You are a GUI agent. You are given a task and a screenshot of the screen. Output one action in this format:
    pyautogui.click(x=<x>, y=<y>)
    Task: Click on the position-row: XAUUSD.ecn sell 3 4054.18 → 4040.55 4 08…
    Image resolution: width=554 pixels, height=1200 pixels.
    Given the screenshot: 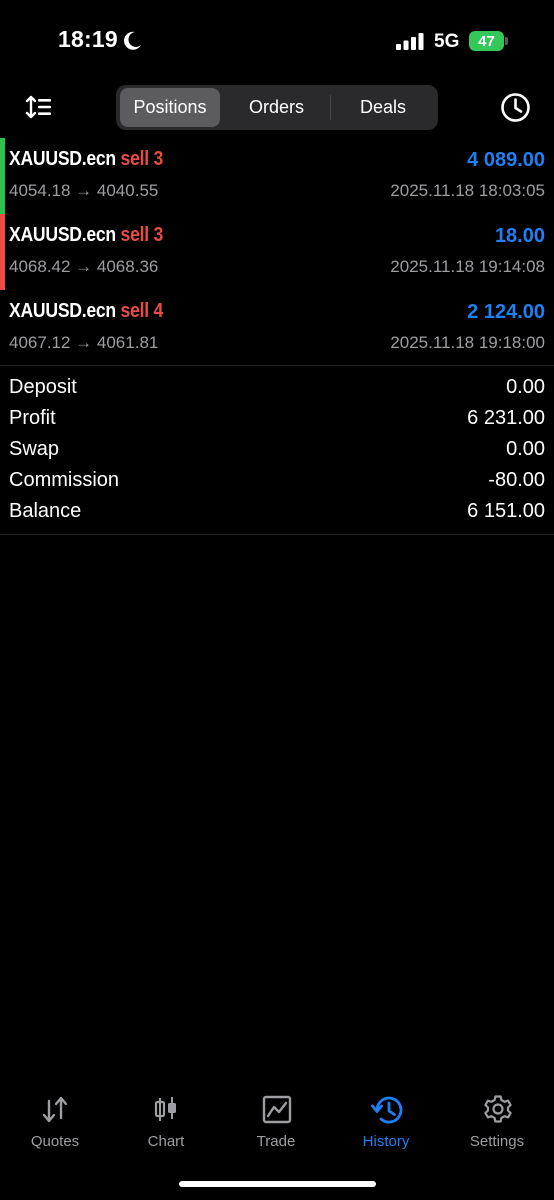 What is the action you would take?
    pyautogui.click(x=277, y=176)
    